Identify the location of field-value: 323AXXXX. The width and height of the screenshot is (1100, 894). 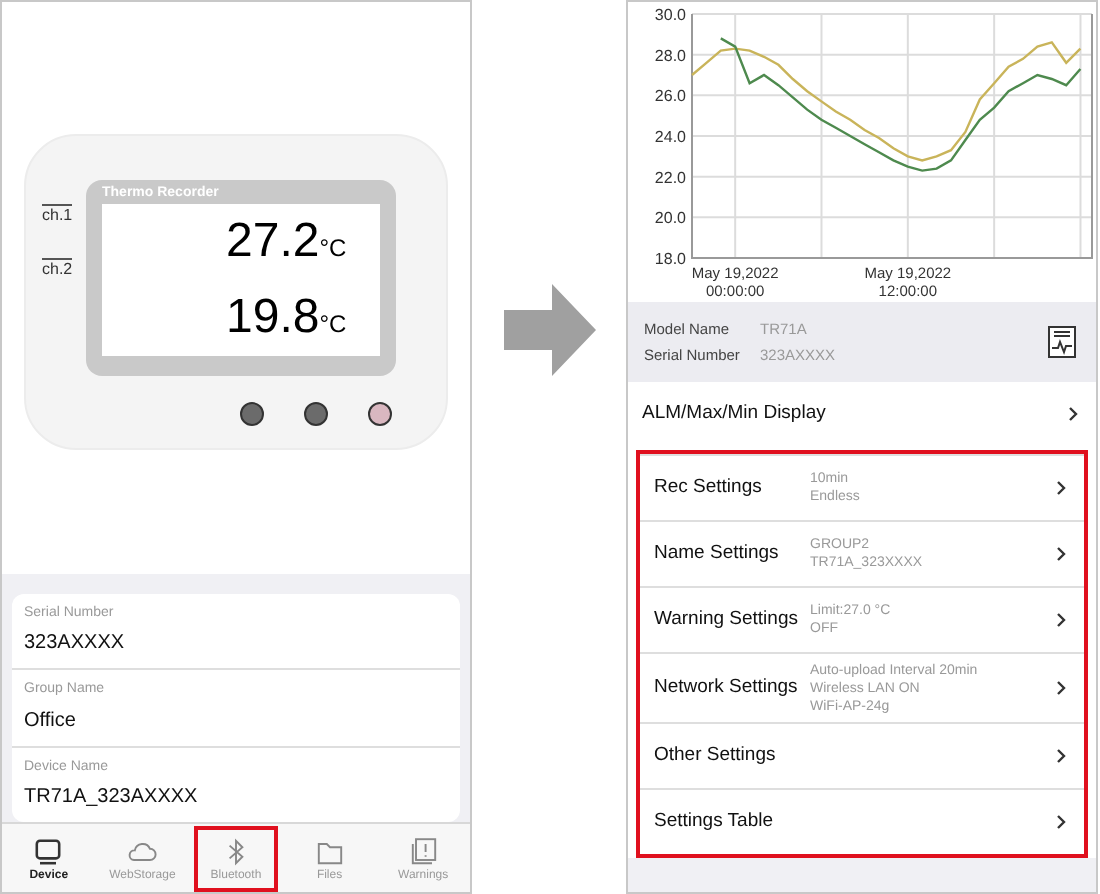
(75, 644).